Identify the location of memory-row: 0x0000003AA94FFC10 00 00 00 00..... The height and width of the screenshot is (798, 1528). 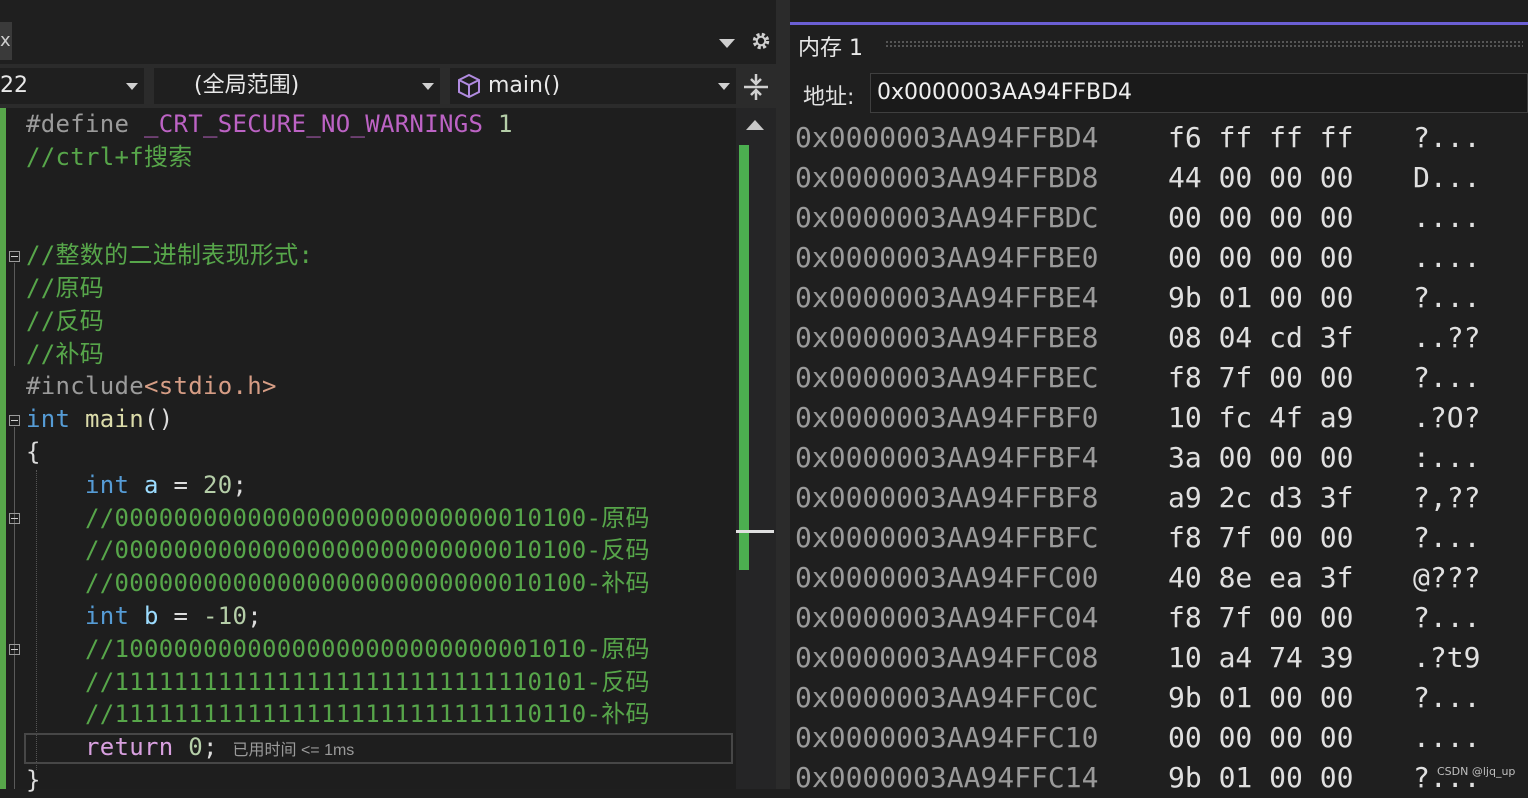
(1137, 738).